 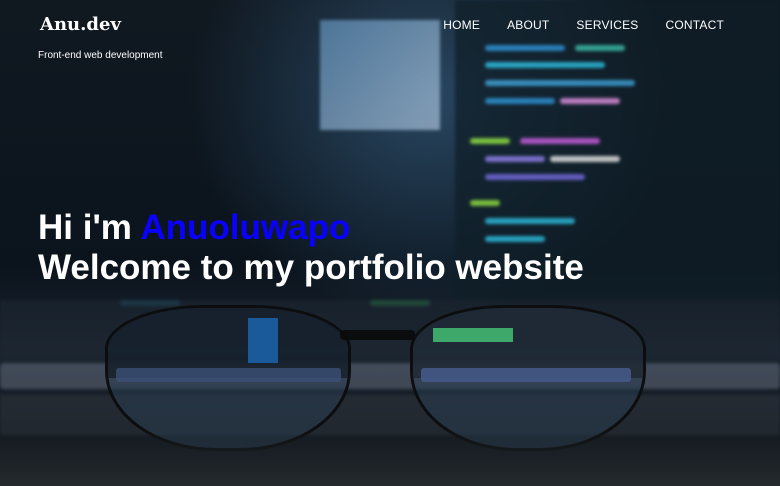 I want to click on nav-services: SERVICES, so click(x=607, y=25).